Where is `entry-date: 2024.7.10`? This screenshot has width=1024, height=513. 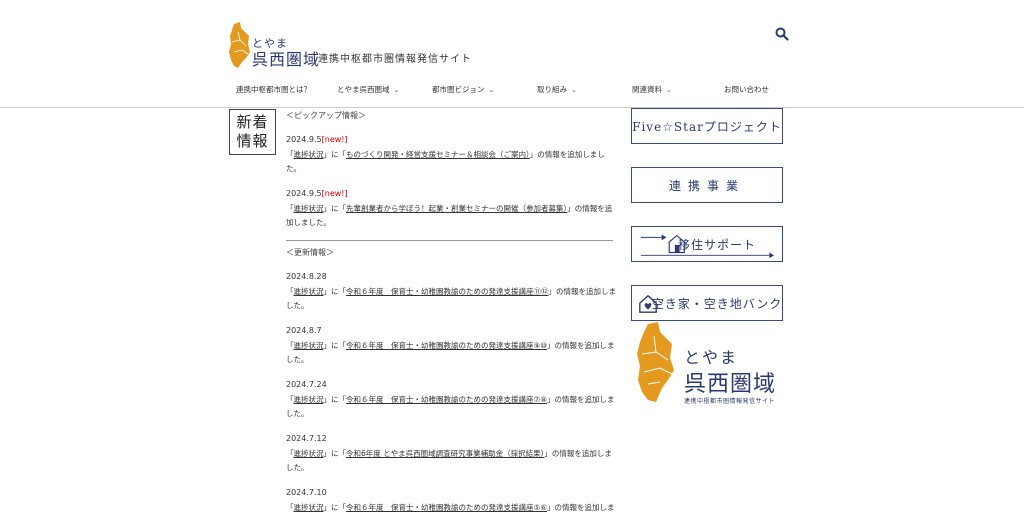 entry-date: 2024.7.10 is located at coordinates (306, 492).